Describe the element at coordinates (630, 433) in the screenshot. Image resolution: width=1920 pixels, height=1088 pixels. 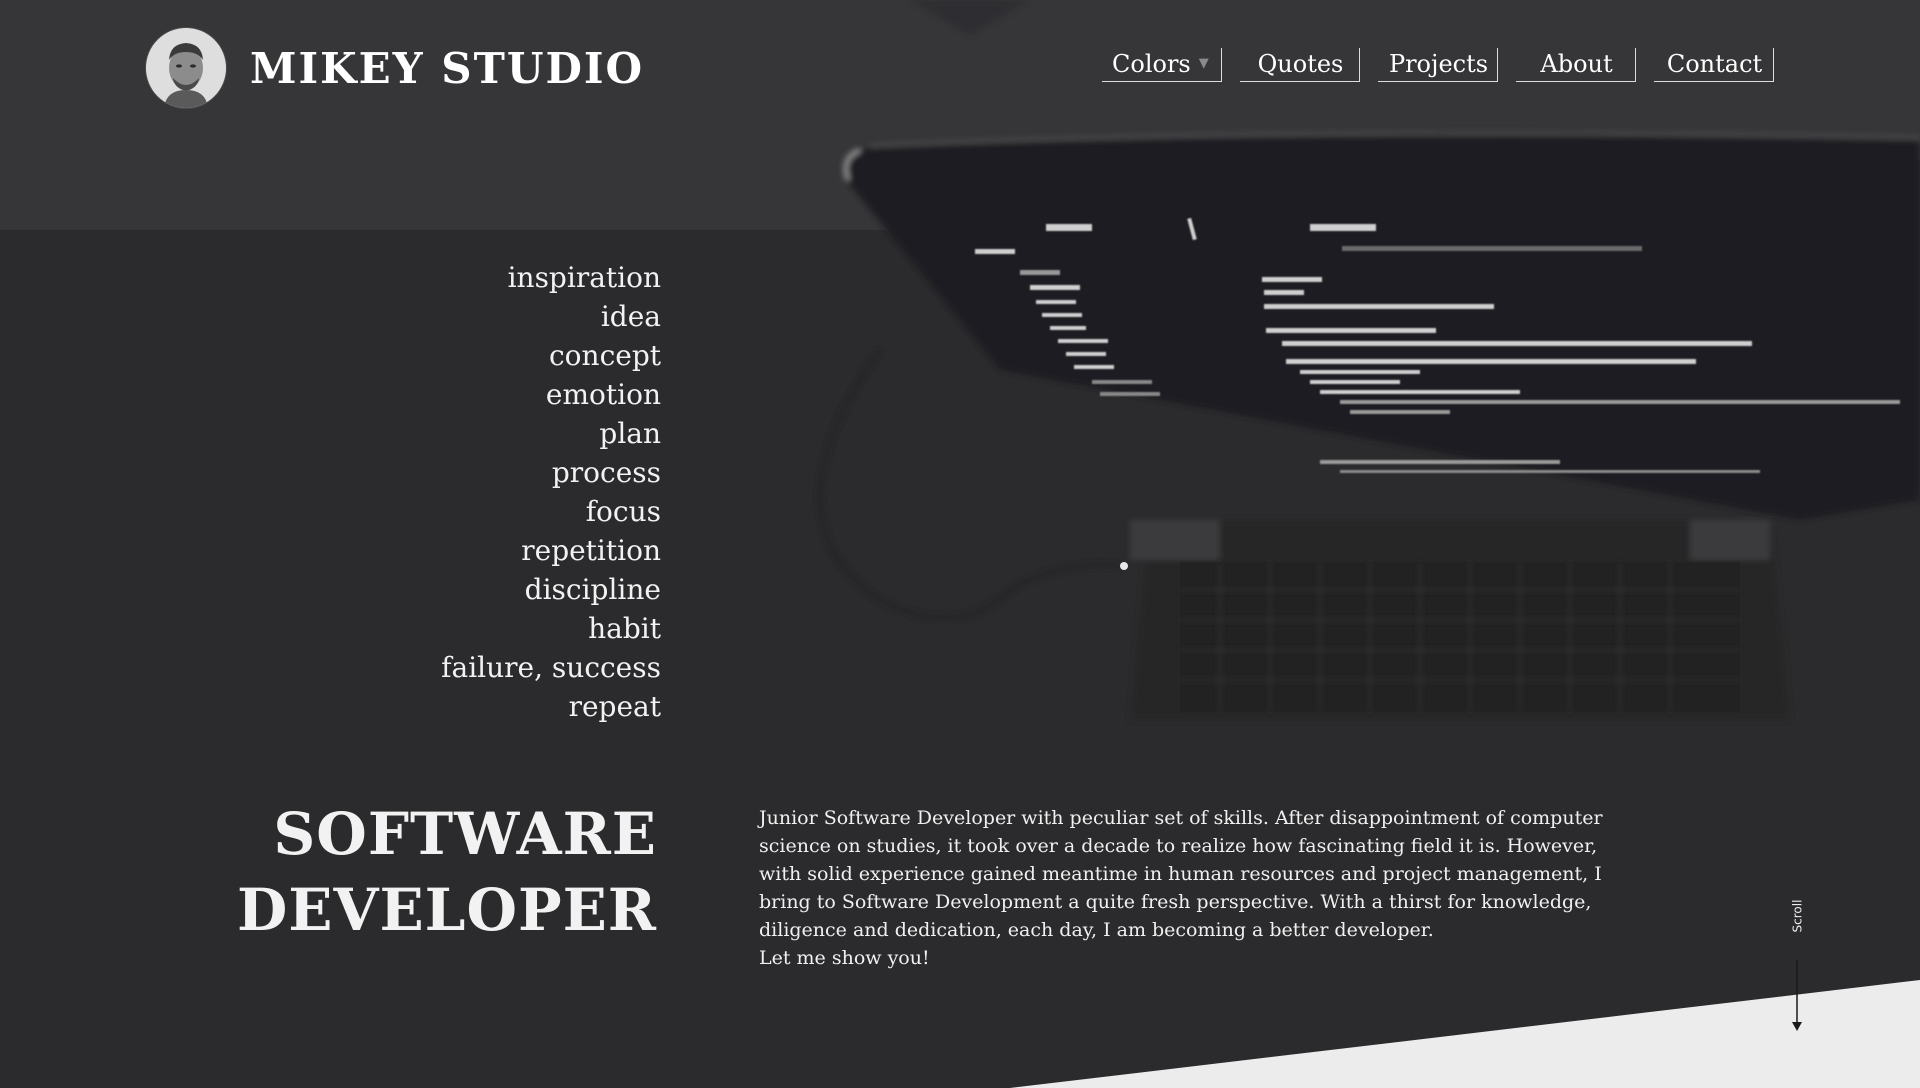
I see `word-item: plan` at that location.